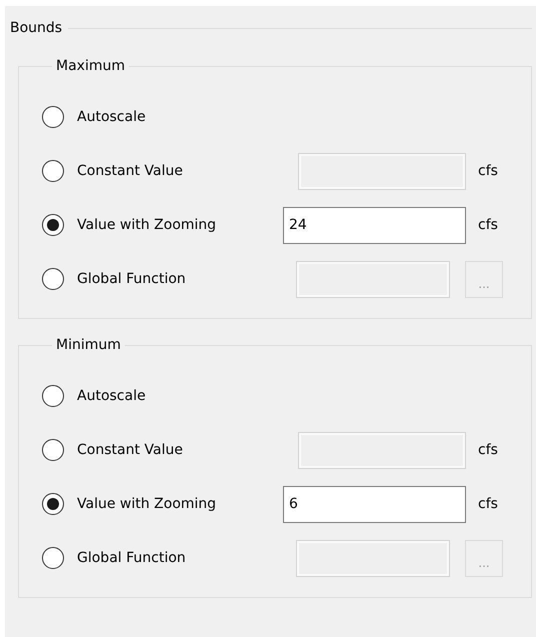  What do you see at coordinates (374, 504) in the screenshot?
I see `text-field: 6` at bounding box center [374, 504].